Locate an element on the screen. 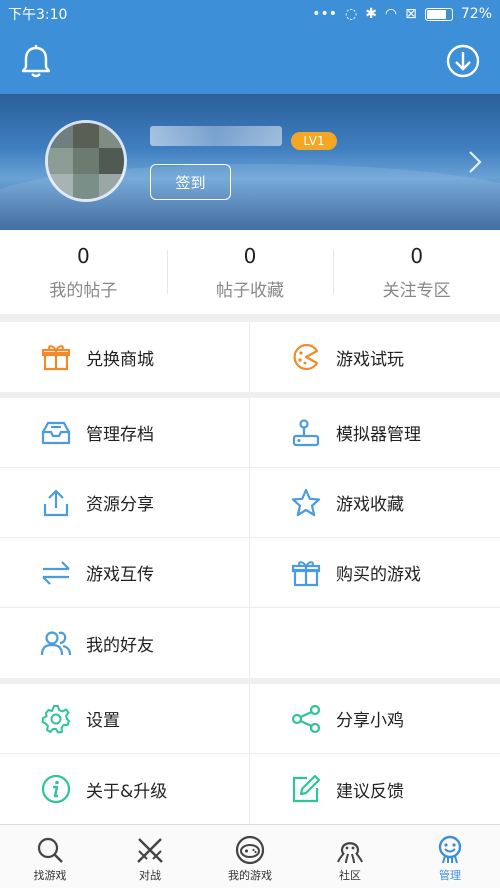 The width and height of the screenshot is (500, 888). gift-icon is located at coordinates (56, 357).